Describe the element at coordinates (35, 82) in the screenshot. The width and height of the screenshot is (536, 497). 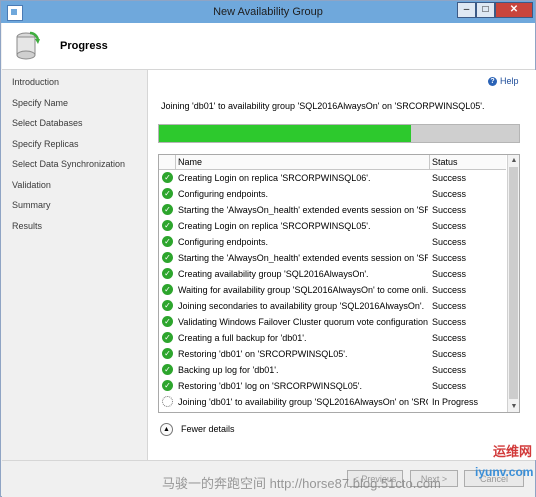
I see `sidebar-item-introduction: Introduction` at that location.